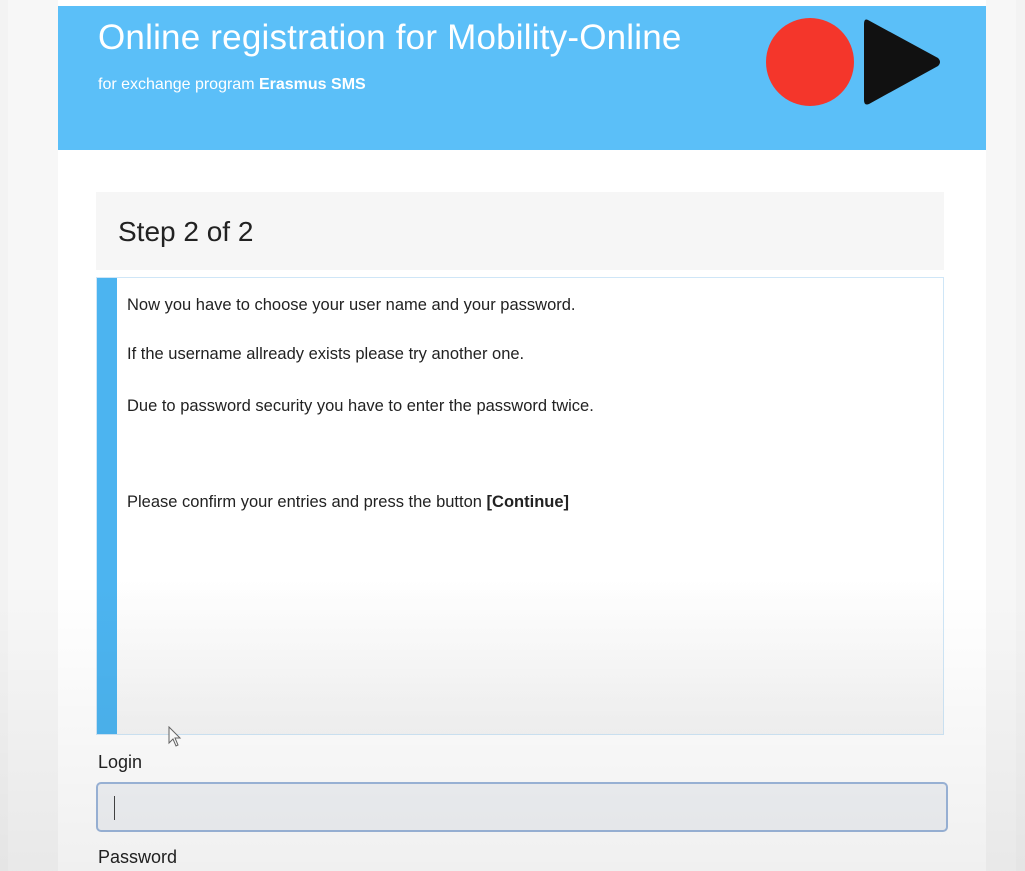 Image resolution: width=1025 pixels, height=871 pixels. I want to click on program-name: Erasmus SMS, so click(312, 84).